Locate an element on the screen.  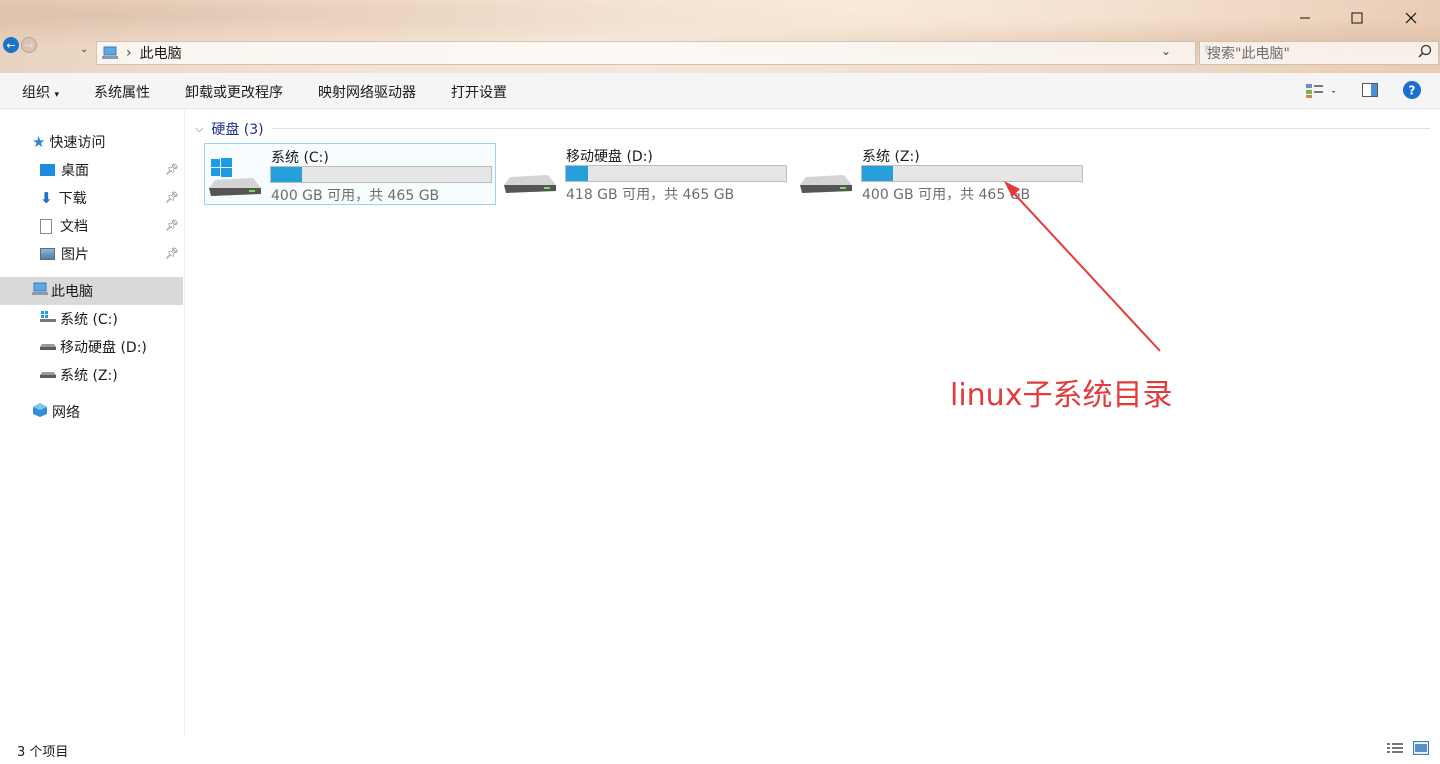
nav-item-downloads: ⬇ 下载 📌︎ is located at coordinates (92, 198).